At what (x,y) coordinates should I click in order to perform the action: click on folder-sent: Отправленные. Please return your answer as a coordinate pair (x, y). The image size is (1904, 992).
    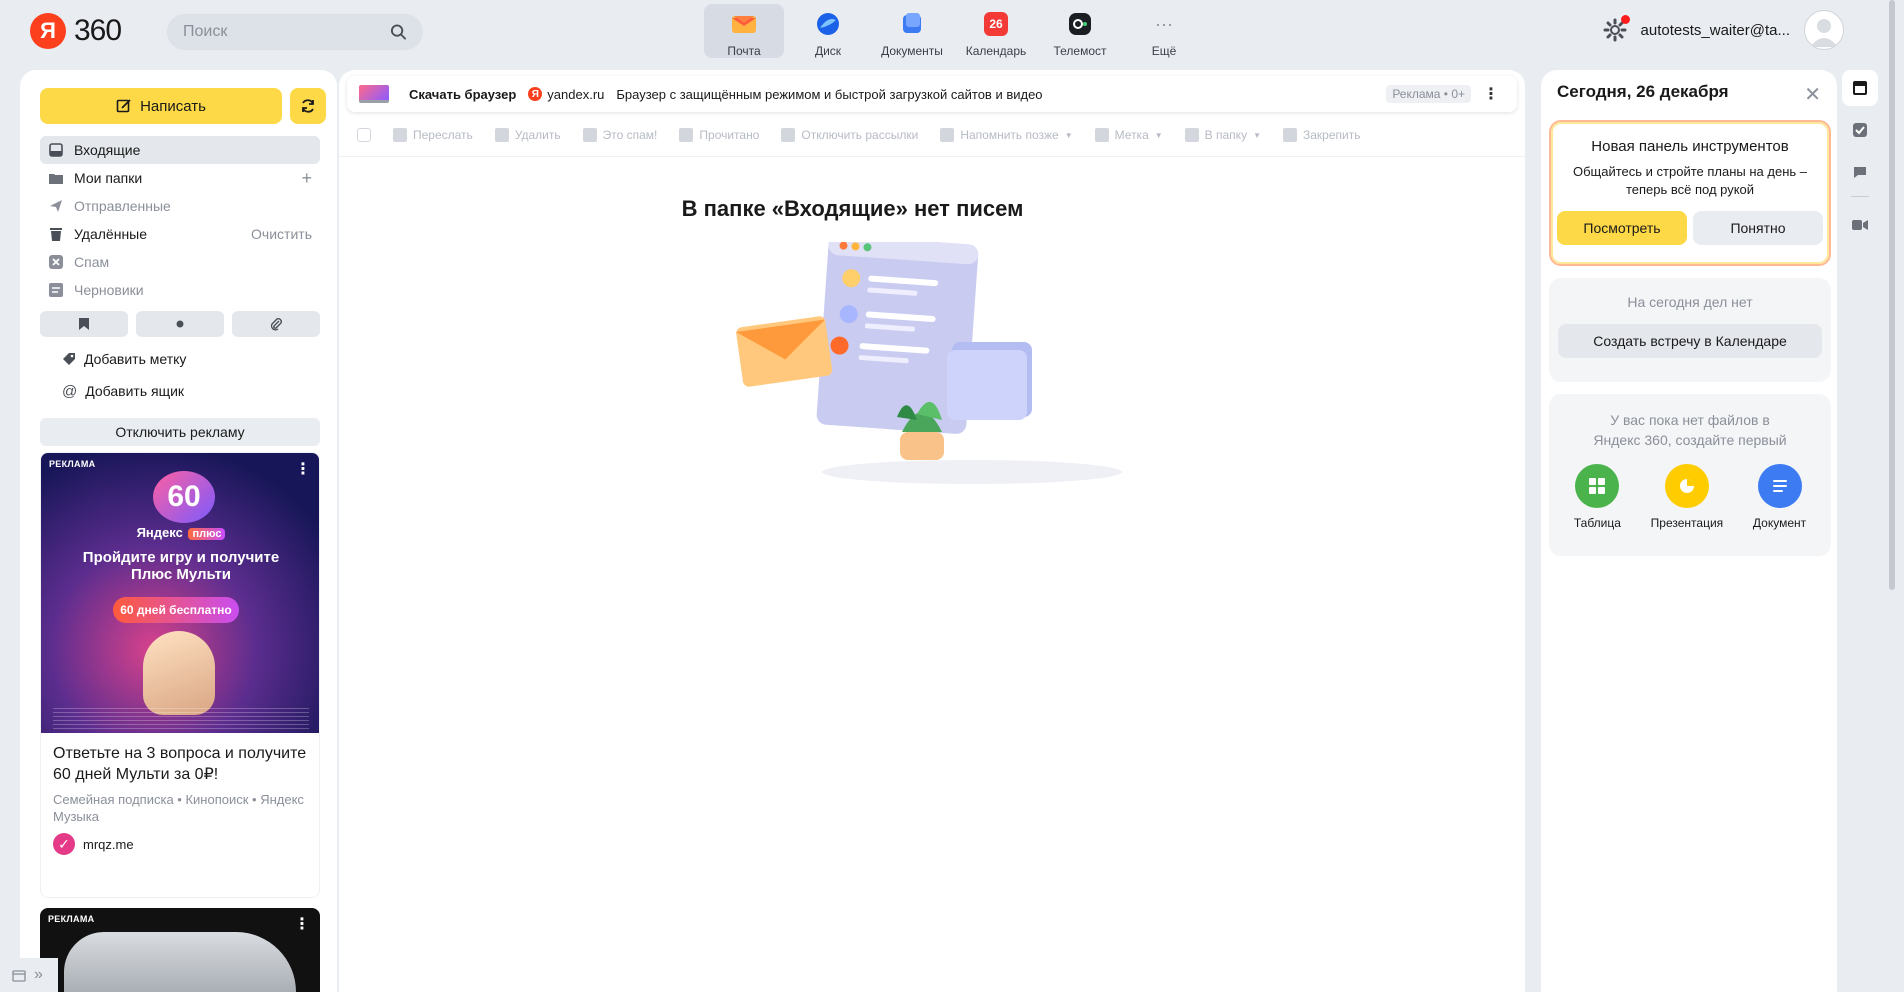
    Looking at the image, I should click on (180, 206).